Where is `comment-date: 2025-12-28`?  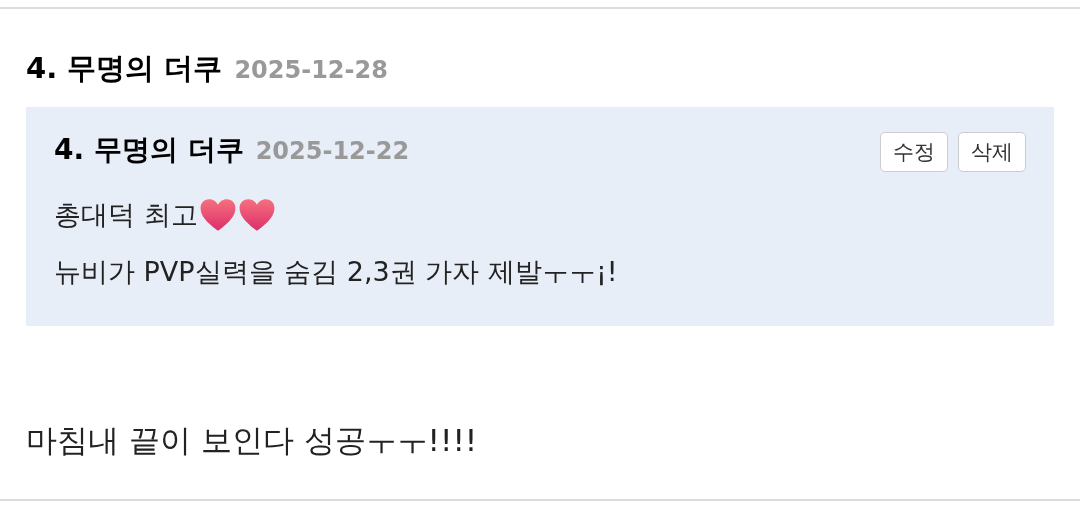 comment-date: 2025-12-28 is located at coordinates (311, 70).